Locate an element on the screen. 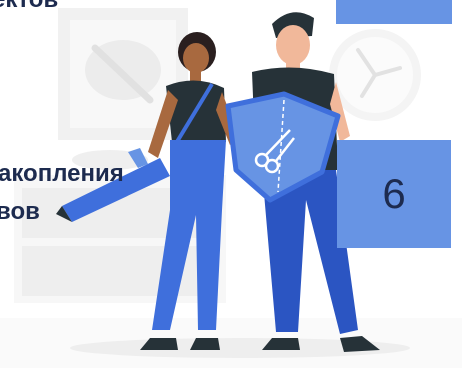  tile-number: 6 is located at coordinates (394, 193).